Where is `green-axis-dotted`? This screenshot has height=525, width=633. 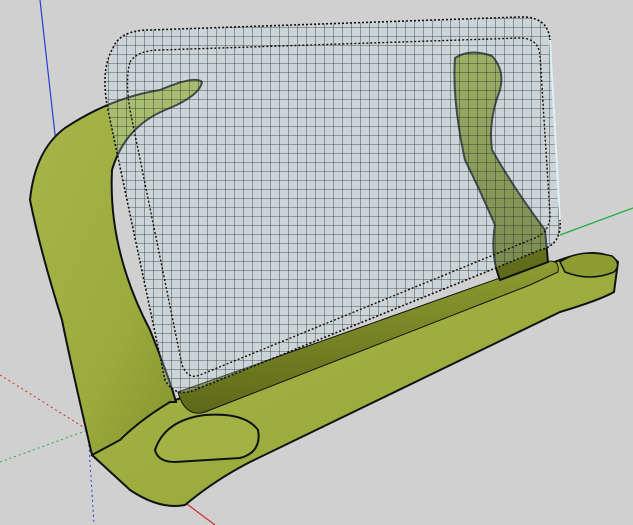
green-axis-dotted is located at coordinates (44, 446).